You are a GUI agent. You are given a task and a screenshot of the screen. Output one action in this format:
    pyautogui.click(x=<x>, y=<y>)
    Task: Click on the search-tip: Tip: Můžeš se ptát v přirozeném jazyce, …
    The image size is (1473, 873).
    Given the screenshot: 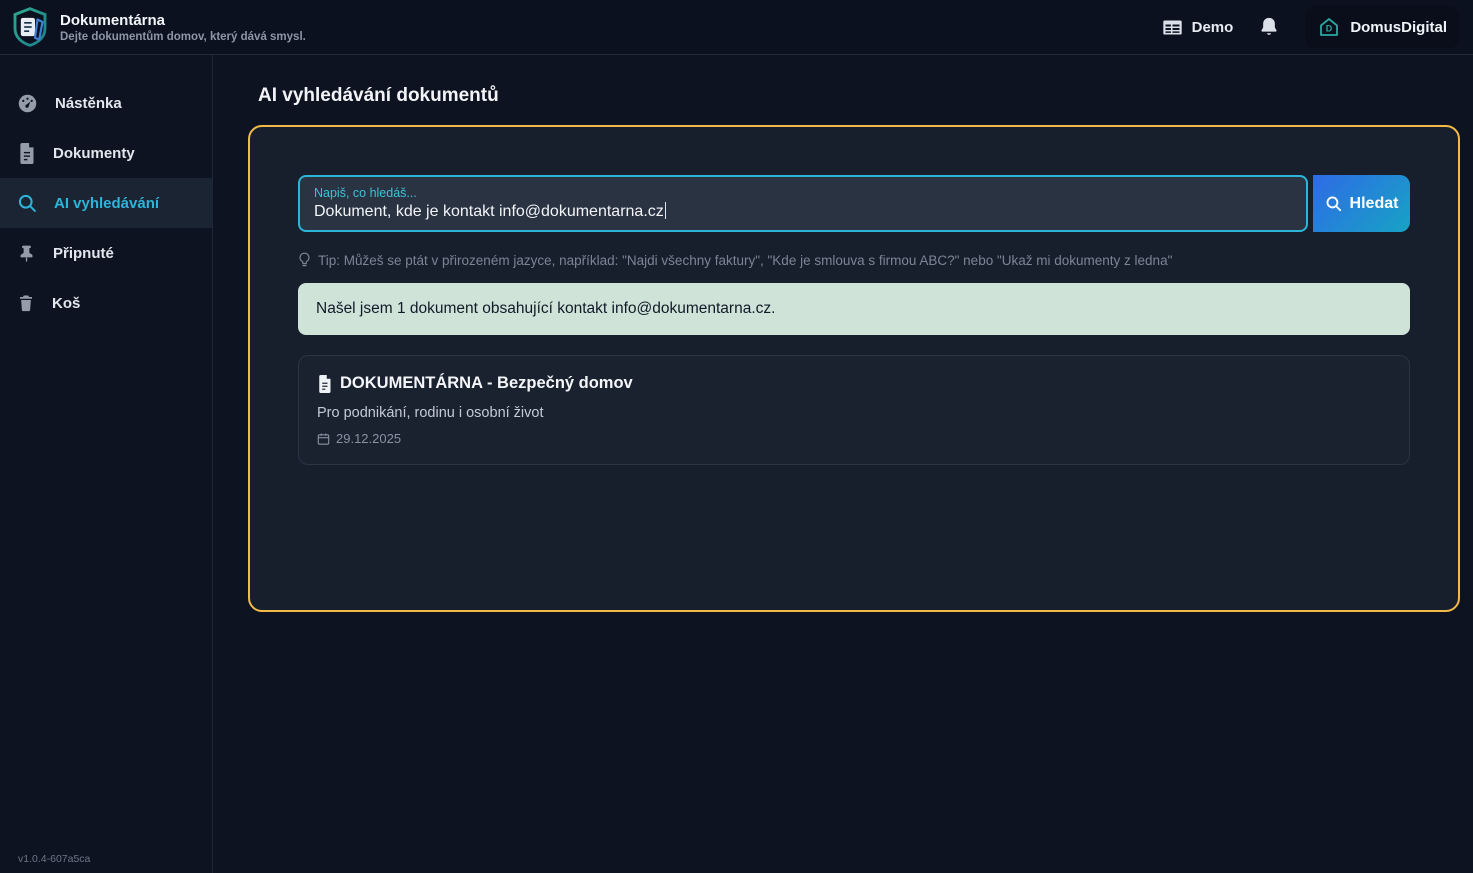 What is the action you would take?
    pyautogui.click(x=854, y=260)
    